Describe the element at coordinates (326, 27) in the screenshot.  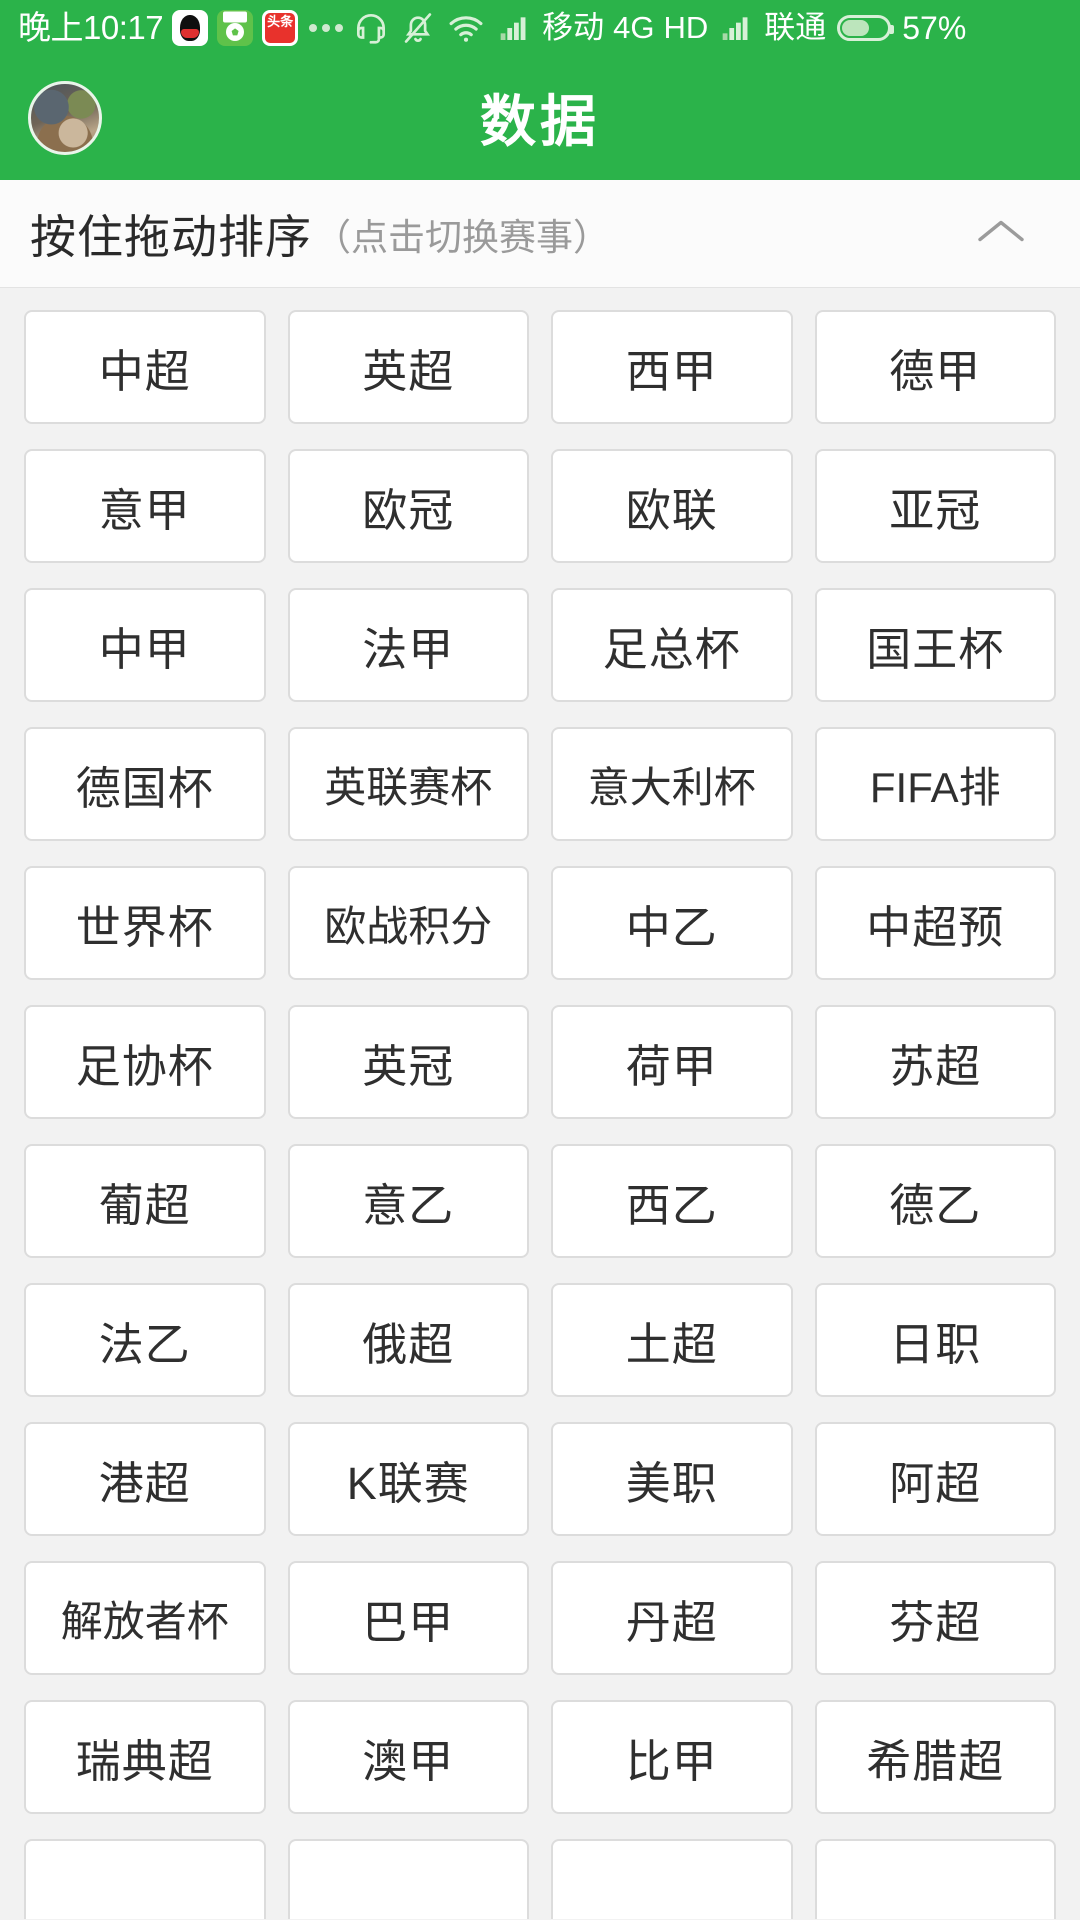
I see `ellipsis-icon` at that location.